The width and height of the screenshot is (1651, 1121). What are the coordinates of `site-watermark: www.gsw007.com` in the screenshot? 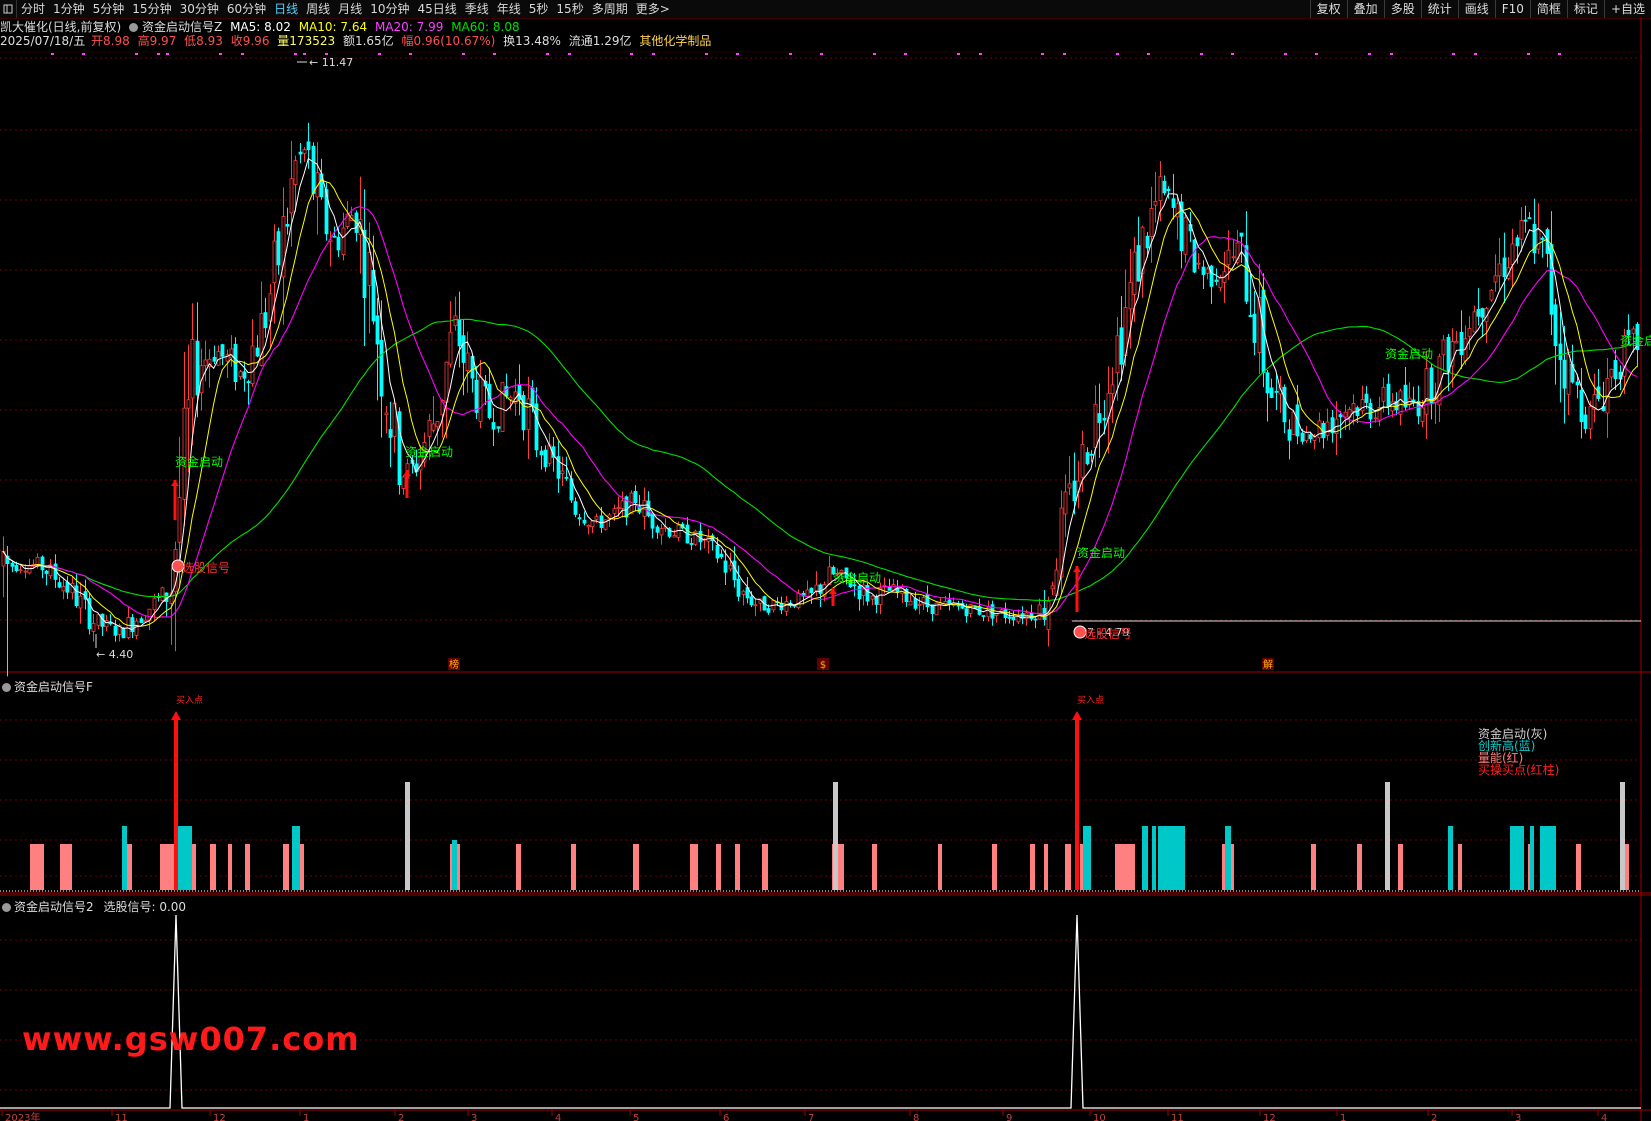 It's located at (191, 1039).